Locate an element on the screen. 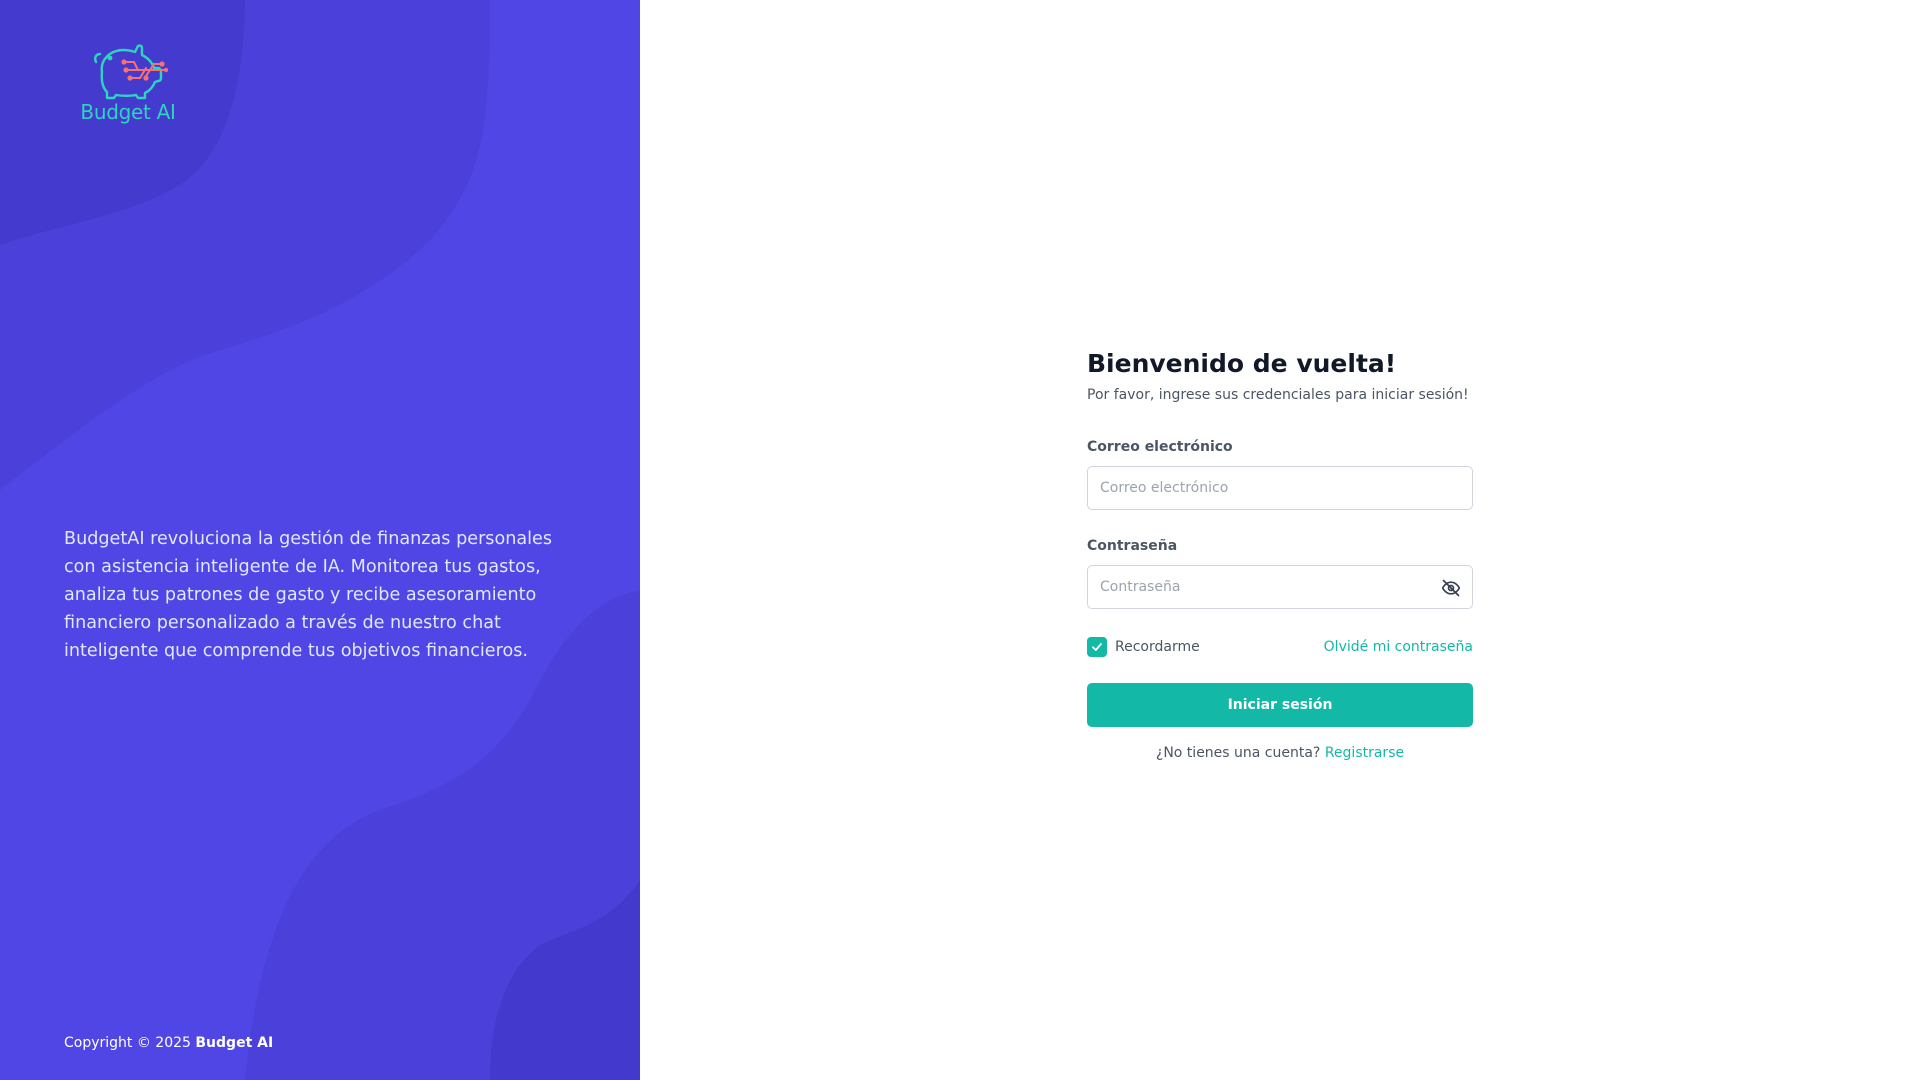  password-field is located at coordinates (1280, 587).